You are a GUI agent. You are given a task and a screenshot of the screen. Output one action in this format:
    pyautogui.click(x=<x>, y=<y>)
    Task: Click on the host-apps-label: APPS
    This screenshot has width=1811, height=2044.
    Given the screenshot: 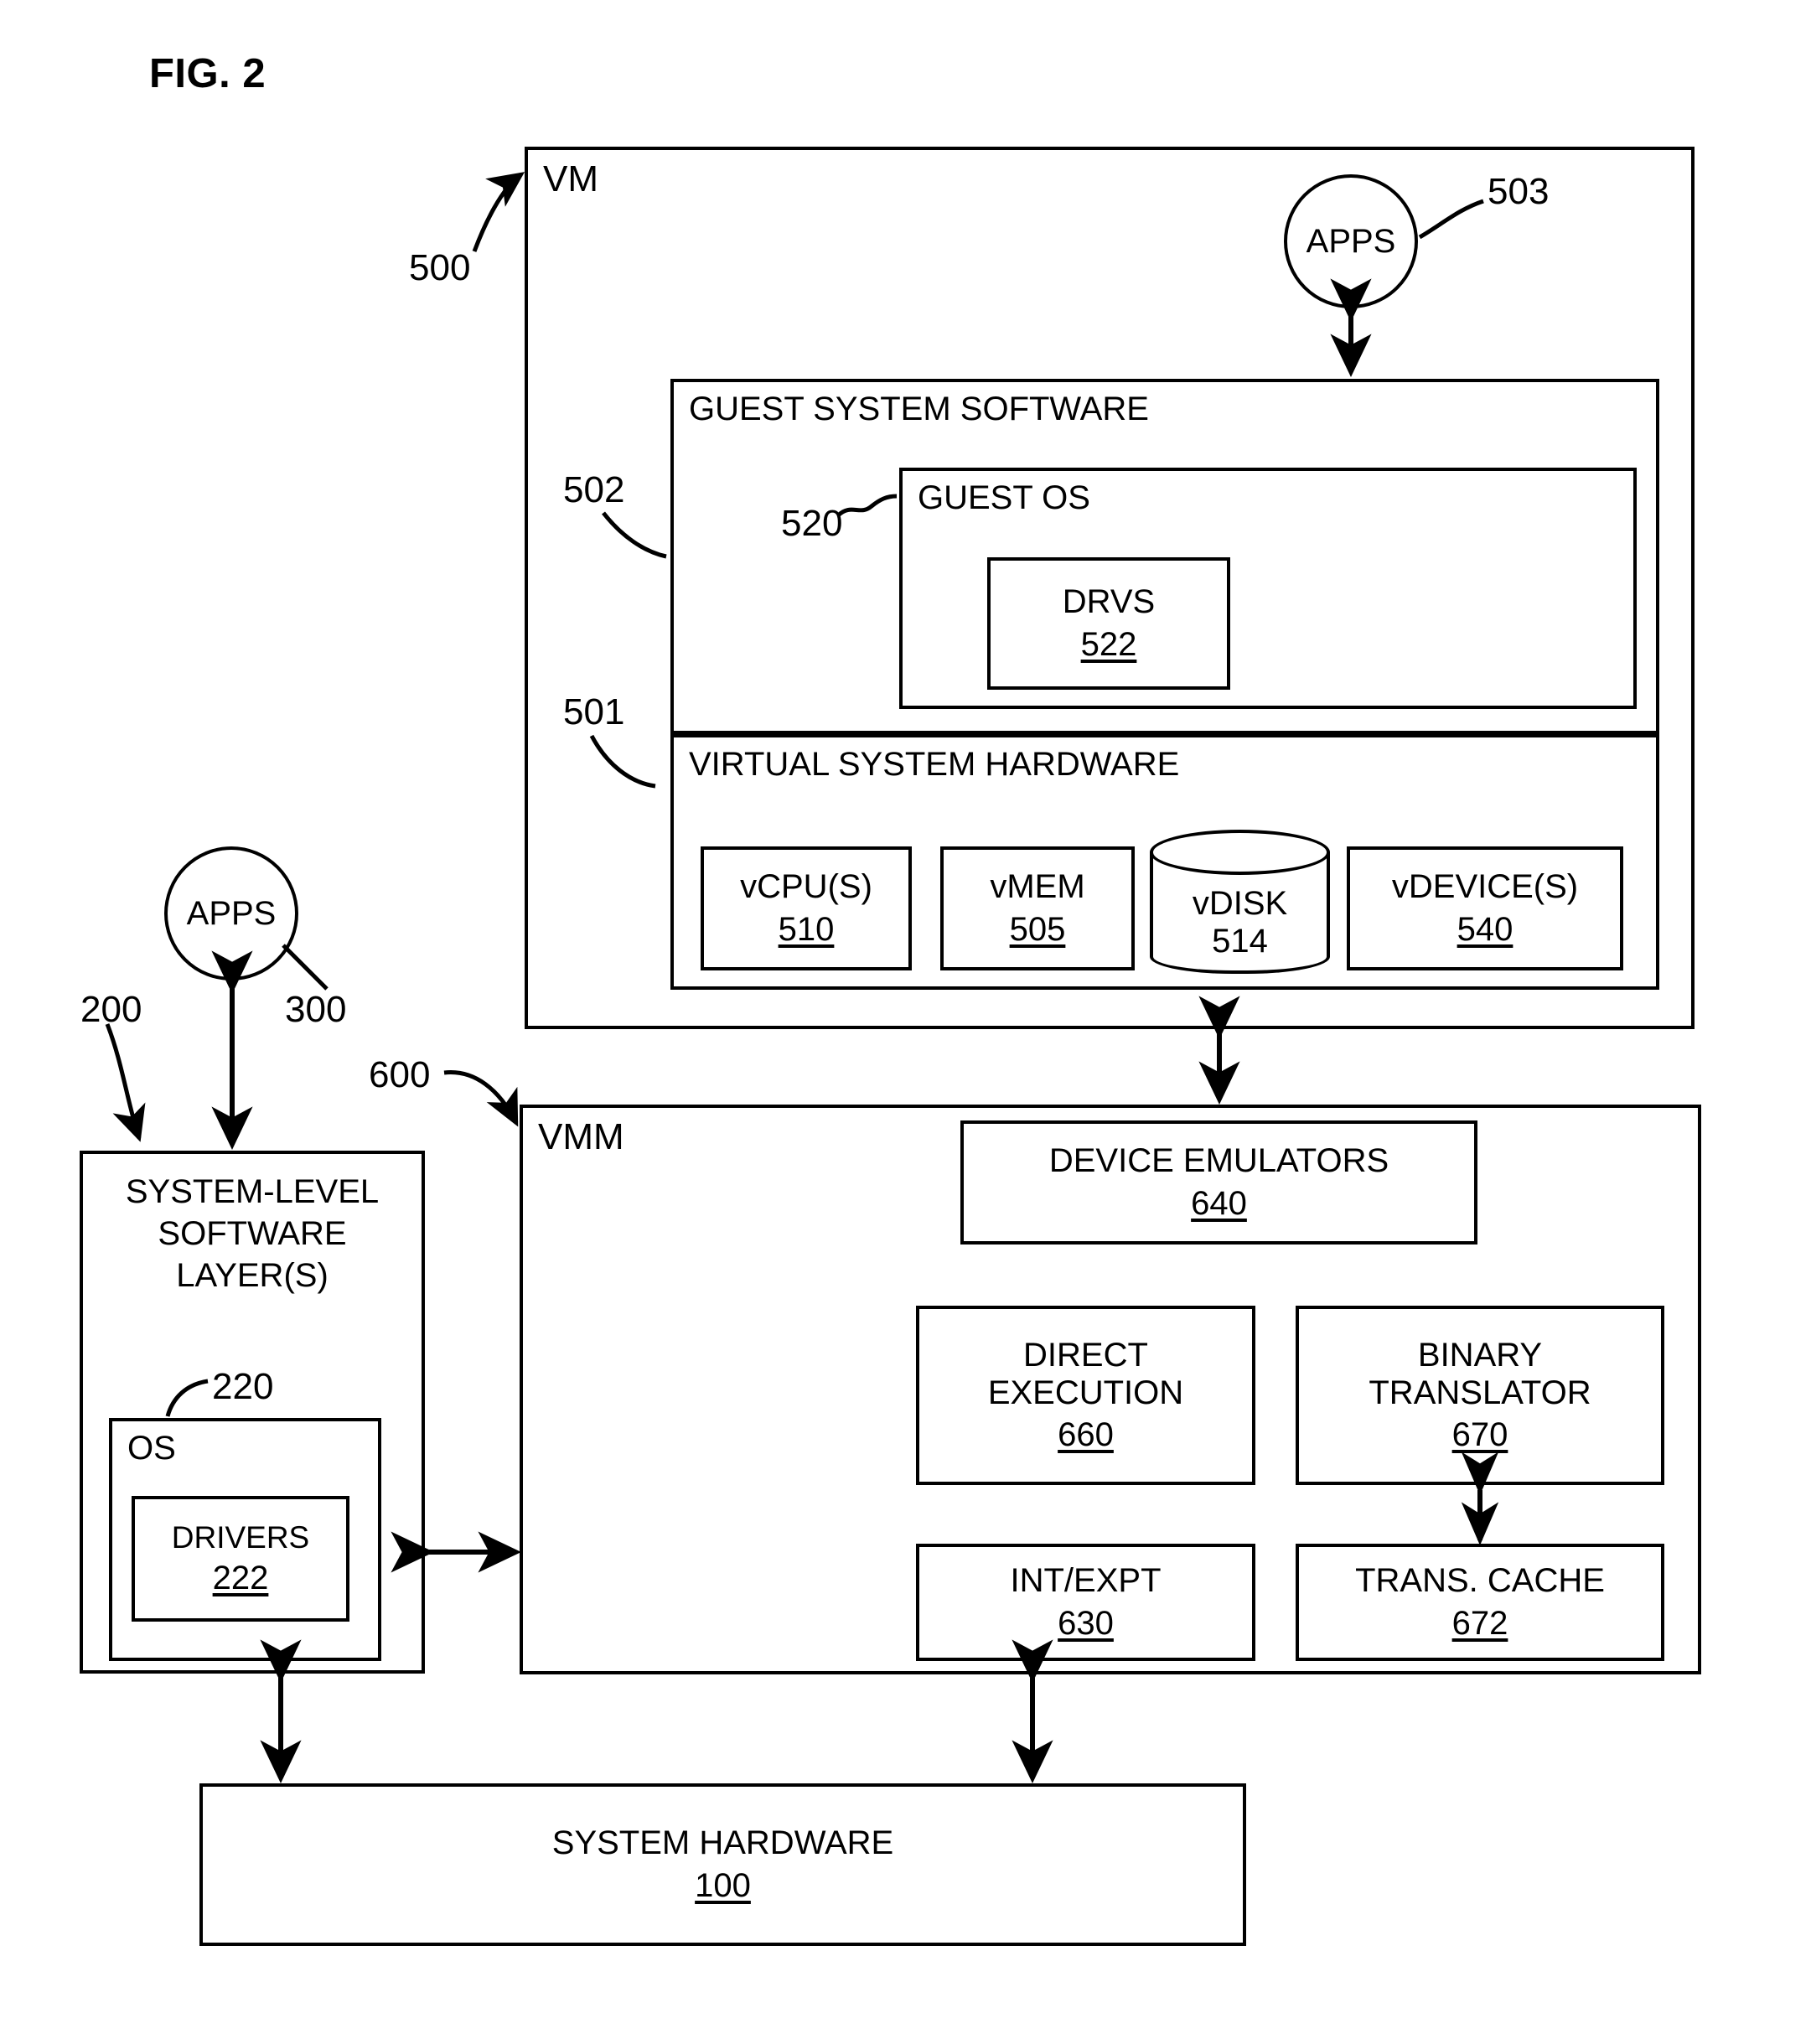 What is the action you would take?
    pyautogui.click(x=231, y=913)
    